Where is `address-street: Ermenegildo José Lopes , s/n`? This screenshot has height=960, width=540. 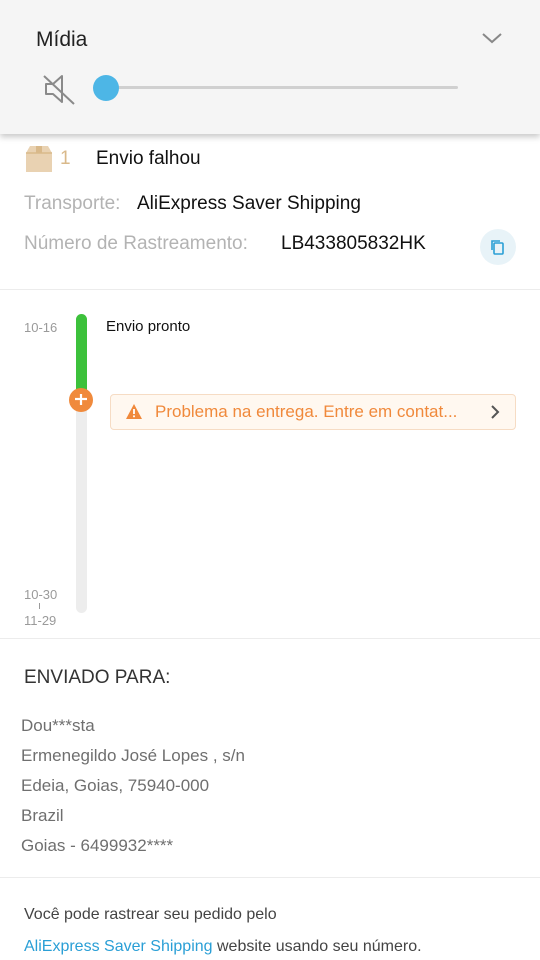
address-street: Ermenegildo José Lopes , s/n is located at coordinates (133, 755).